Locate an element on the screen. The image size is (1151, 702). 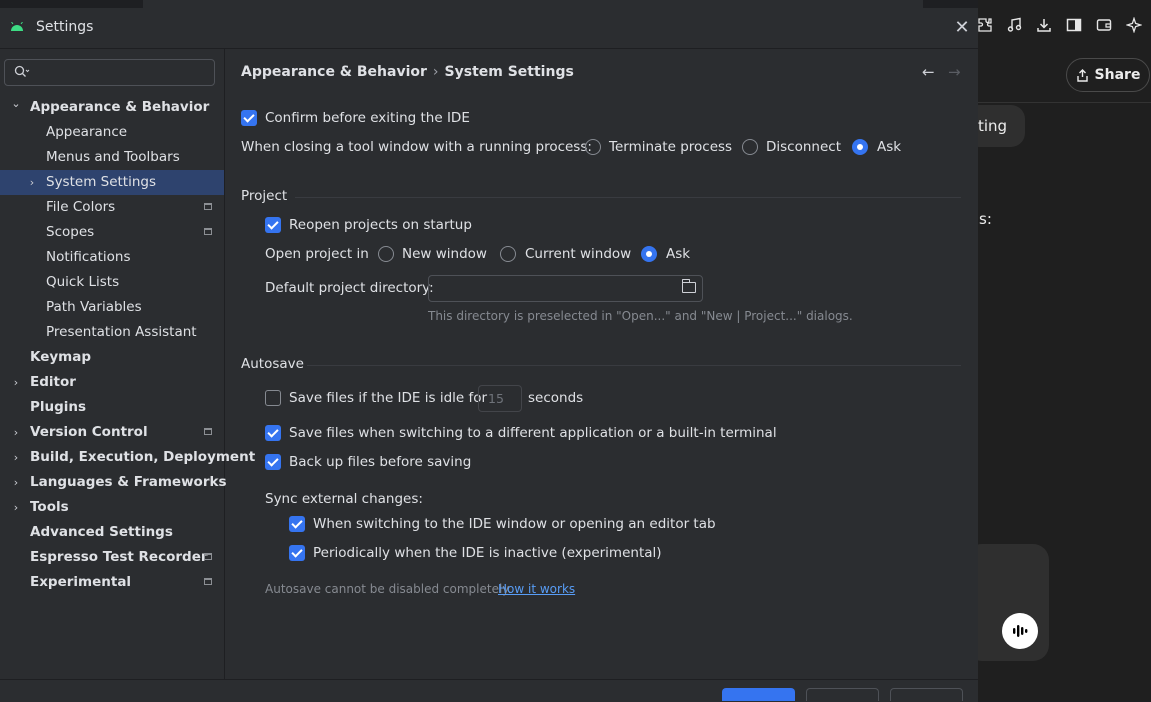
background-text-fragment: s: is located at coordinates (985, 219).